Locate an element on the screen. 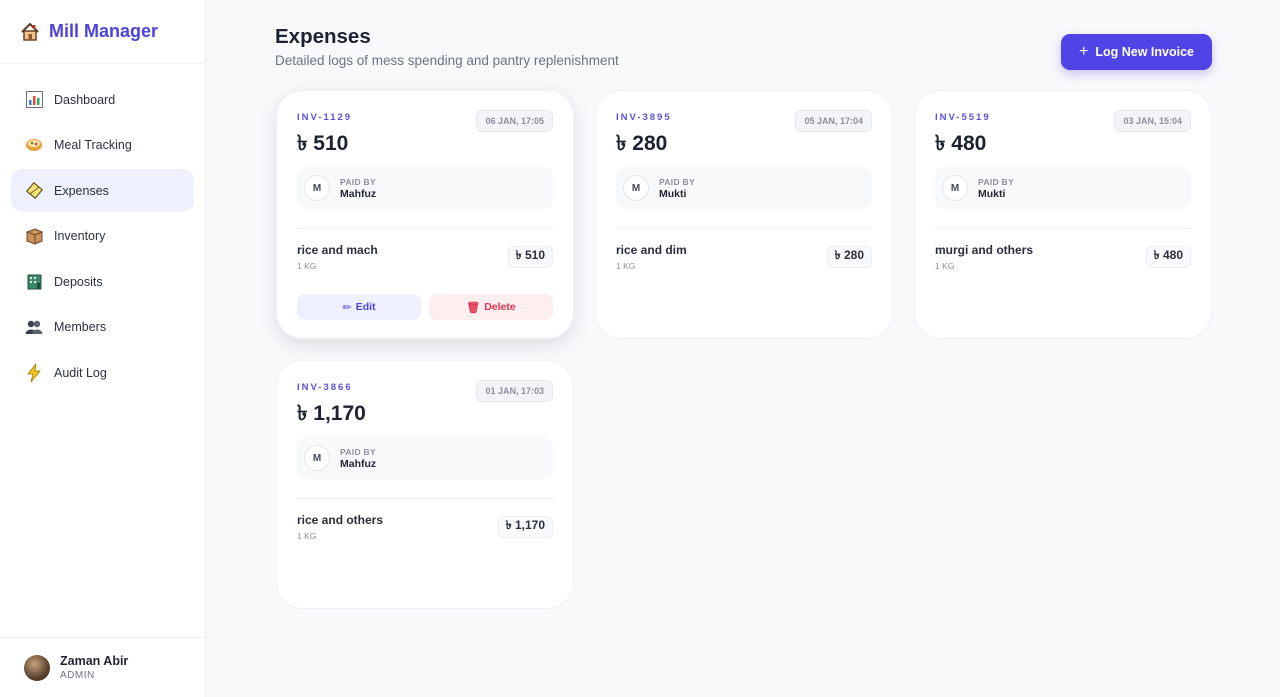 The image size is (1280, 697). invoice-amount: ৳ 480 is located at coordinates (961, 143).